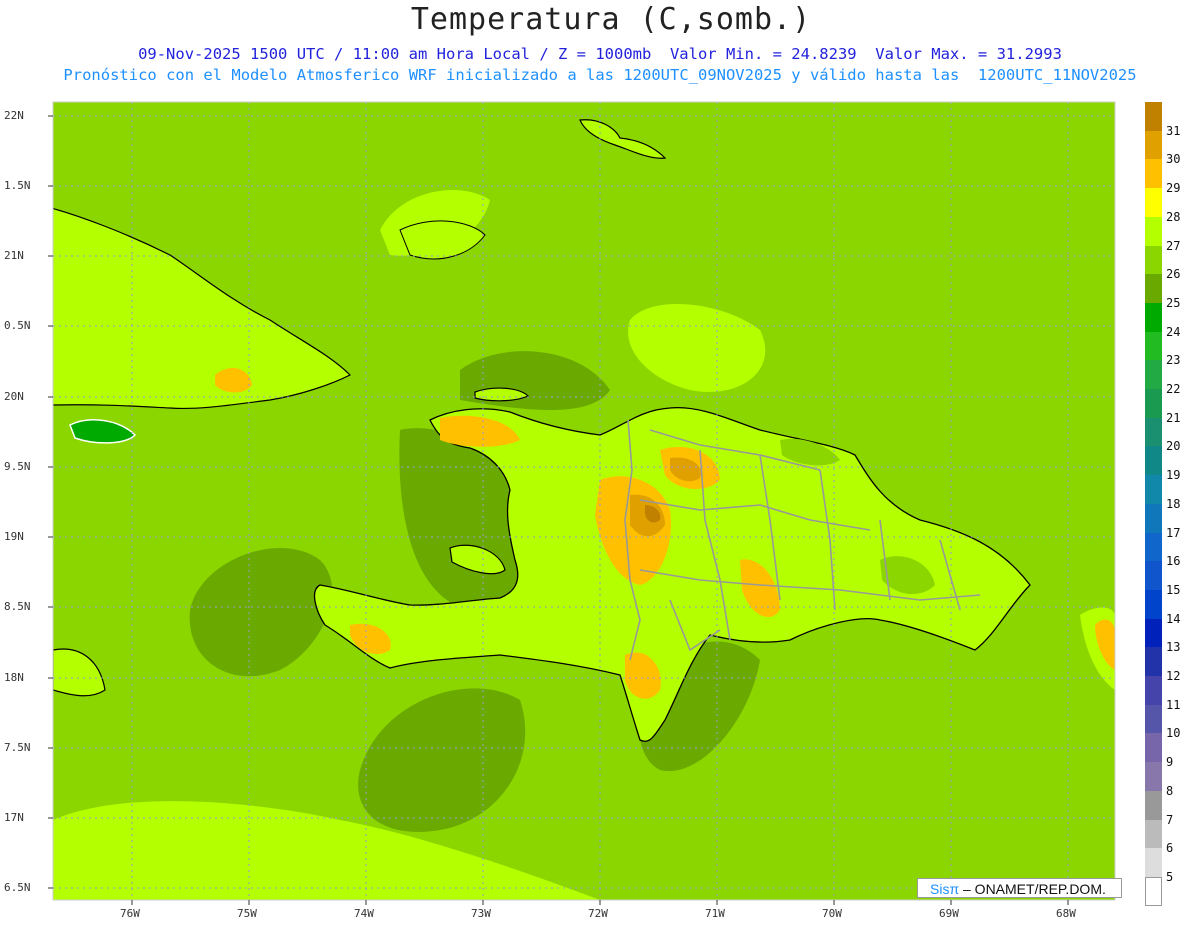  What do you see at coordinates (1173, 417) in the screenshot?
I see `colorbar-label: 21` at bounding box center [1173, 417].